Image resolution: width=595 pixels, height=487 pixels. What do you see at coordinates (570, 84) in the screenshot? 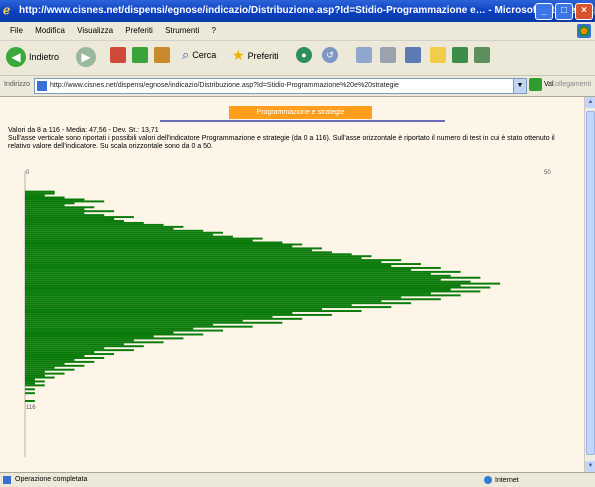
I see `links-label: Collegamenti` at bounding box center [570, 84].